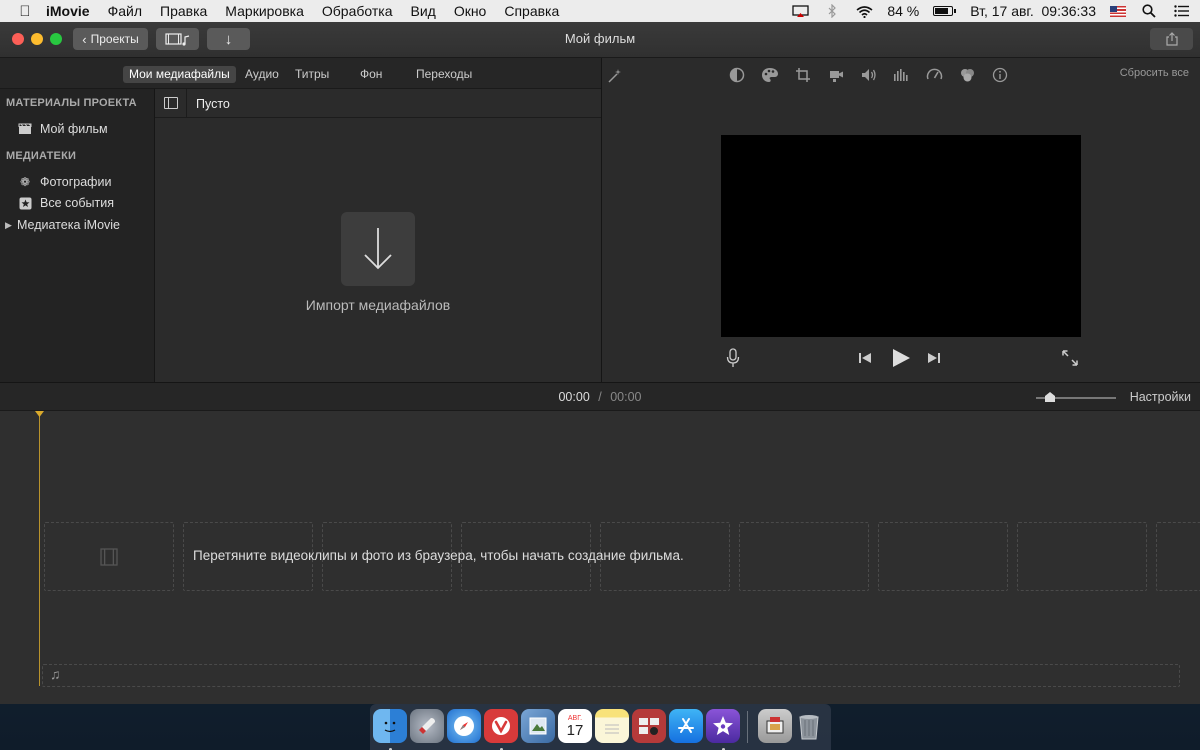 This screenshot has height=750, width=1200. What do you see at coordinates (71, 103) in the screenshot?
I see `project-media-heading: МАТЕРИАЛЫ ПРОЕКТА` at bounding box center [71, 103].